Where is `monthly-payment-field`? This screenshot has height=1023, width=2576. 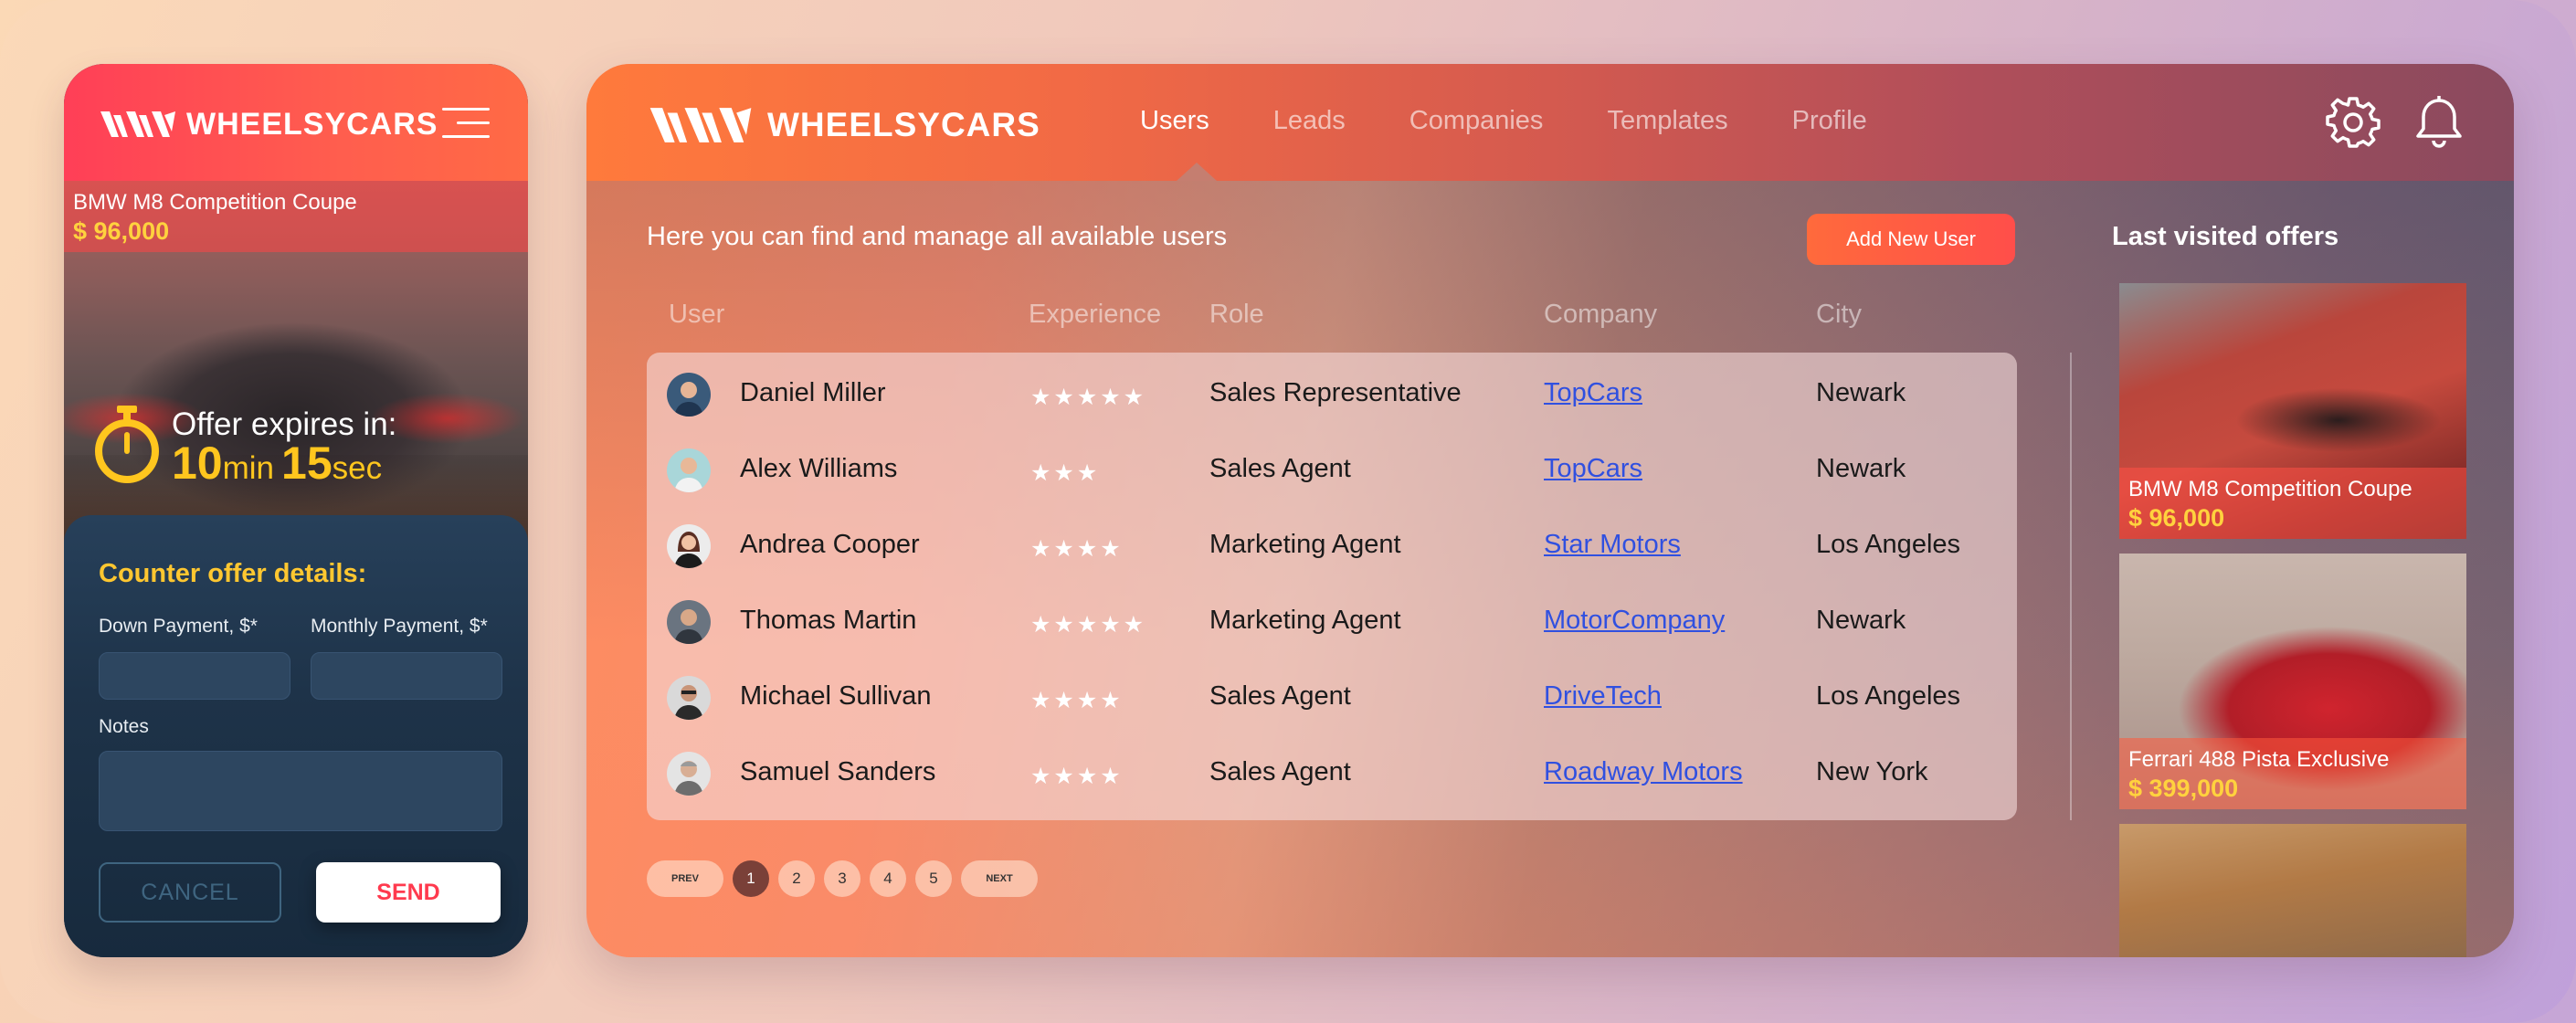
monthly-payment-field is located at coordinates (406, 676).